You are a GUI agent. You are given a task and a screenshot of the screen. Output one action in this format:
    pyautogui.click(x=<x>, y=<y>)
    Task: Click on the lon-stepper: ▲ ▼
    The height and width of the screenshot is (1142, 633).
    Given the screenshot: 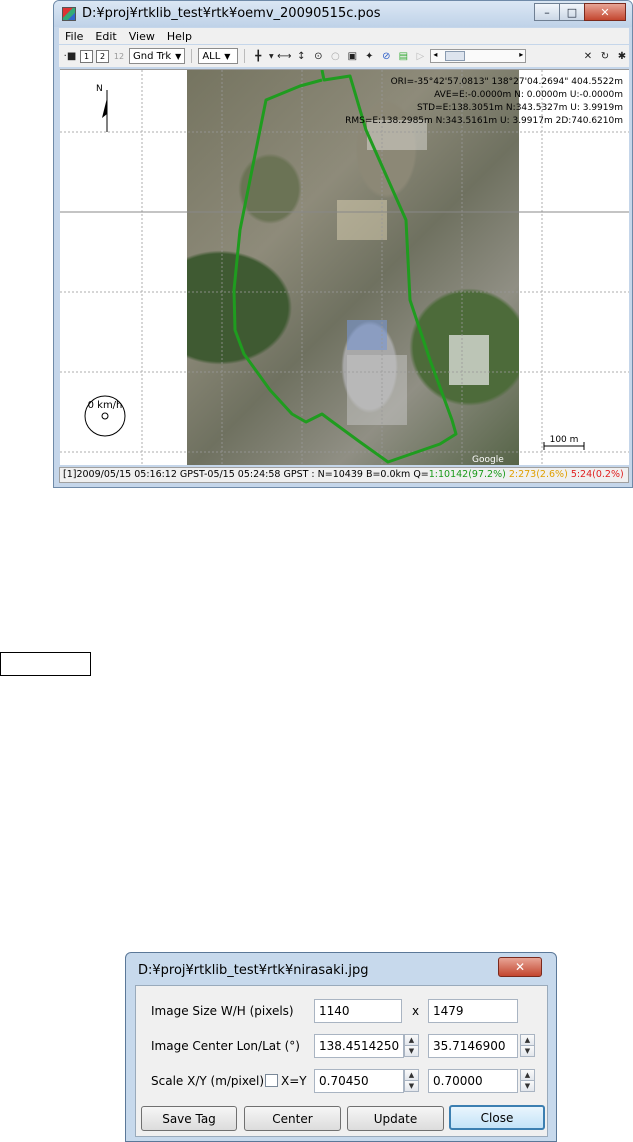 What is the action you would take?
    pyautogui.click(x=411, y=1046)
    